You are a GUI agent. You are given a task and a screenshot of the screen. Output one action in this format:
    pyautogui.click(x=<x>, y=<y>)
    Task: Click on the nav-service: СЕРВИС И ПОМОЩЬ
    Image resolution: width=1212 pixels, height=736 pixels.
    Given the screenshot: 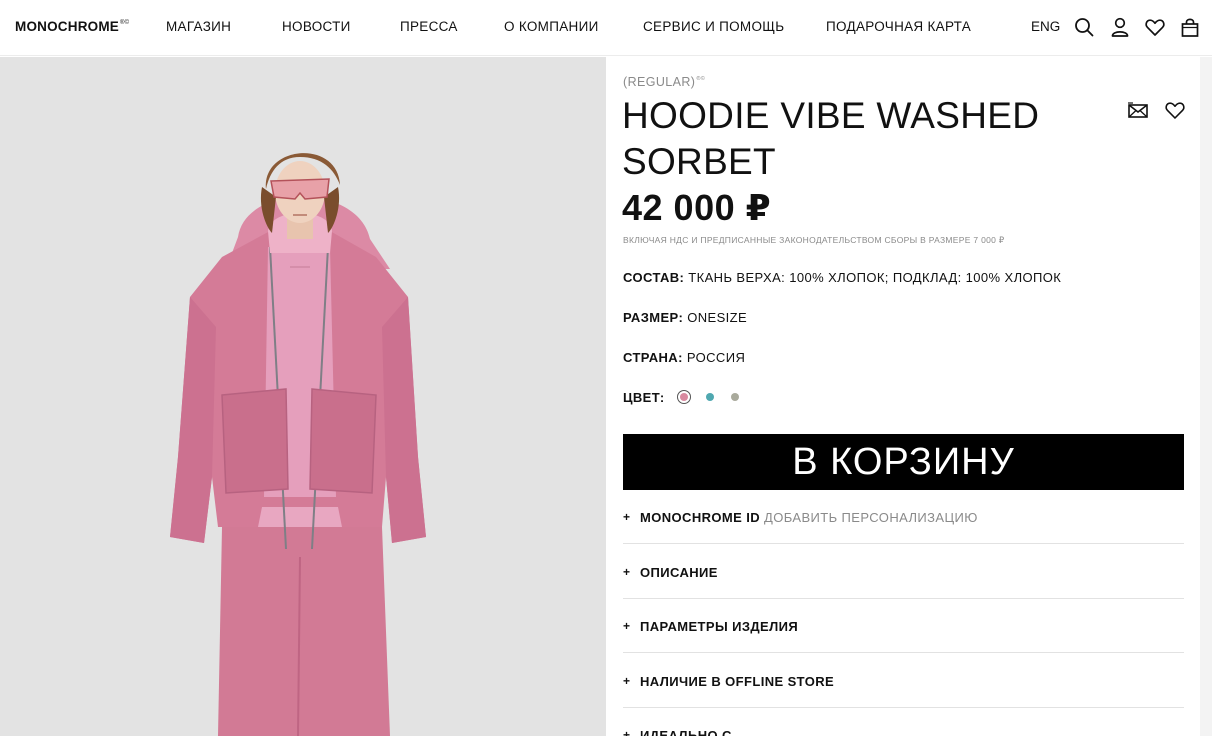 What is the action you would take?
    pyautogui.click(x=713, y=26)
    